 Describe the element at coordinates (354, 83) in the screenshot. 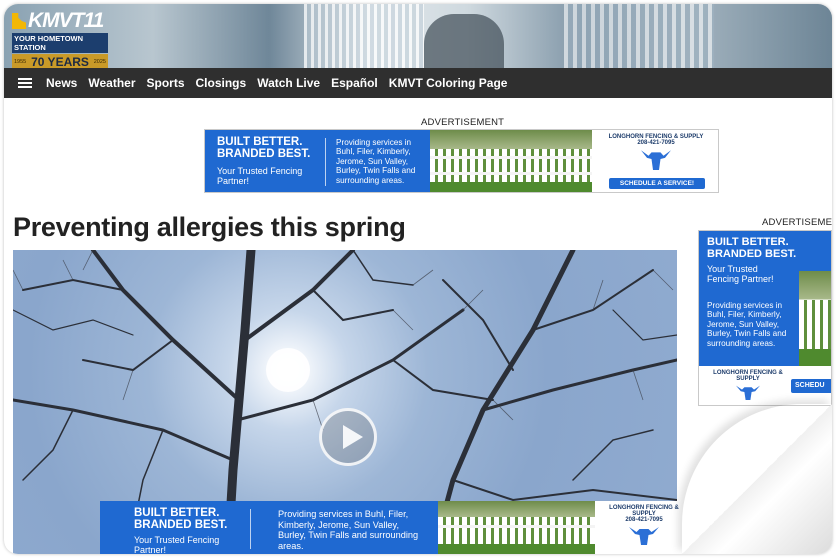

I see `nav-item-espanol: Español` at that location.